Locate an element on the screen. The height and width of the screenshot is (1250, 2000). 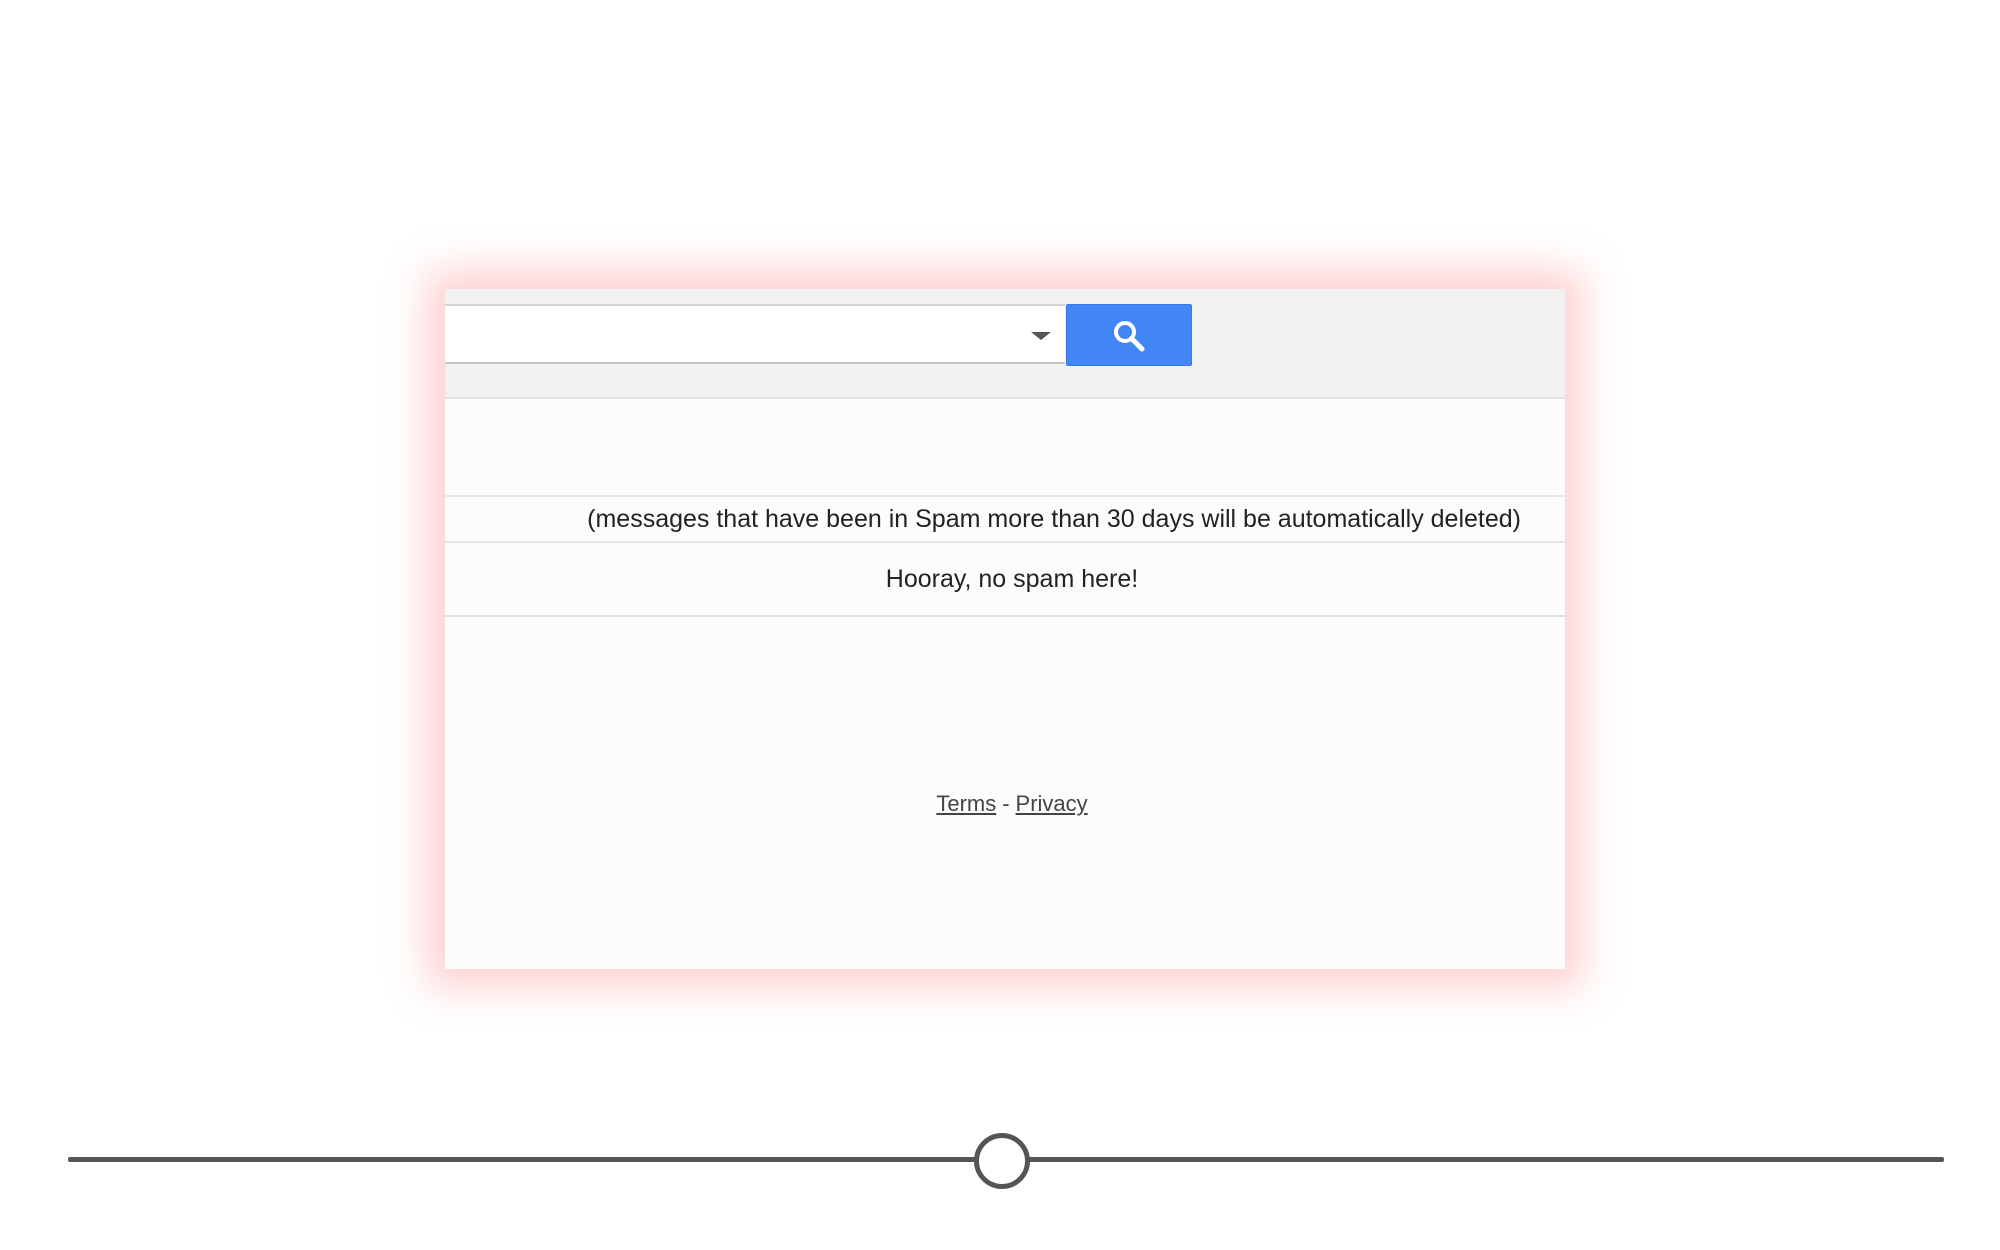
search-options-button is located at coordinates (1041, 334).